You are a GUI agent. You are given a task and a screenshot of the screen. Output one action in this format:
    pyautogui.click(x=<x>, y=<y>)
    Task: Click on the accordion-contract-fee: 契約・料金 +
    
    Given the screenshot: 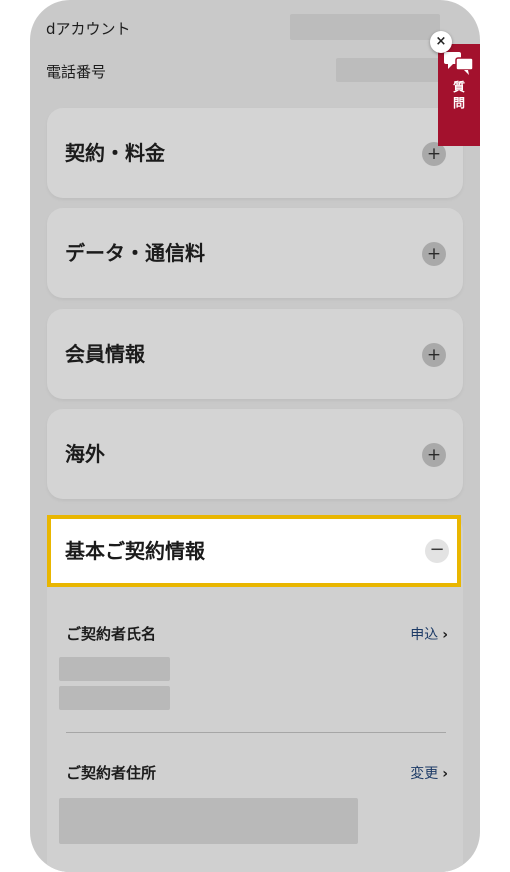 What is the action you would take?
    pyautogui.click(x=255, y=153)
    